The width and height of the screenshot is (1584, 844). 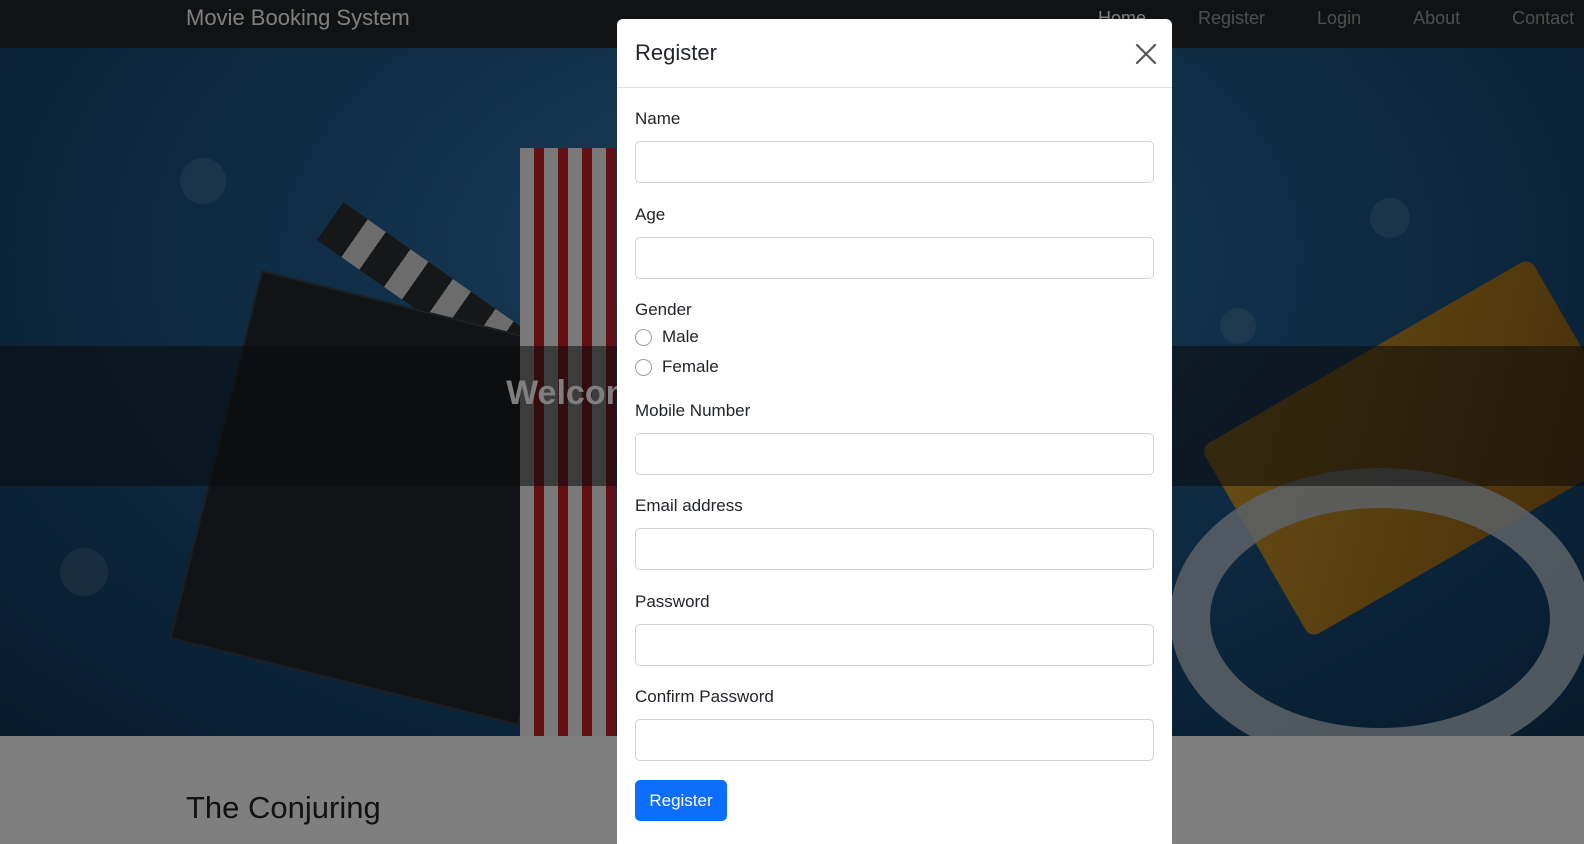 I want to click on male-radio-label: Male, so click(x=680, y=337).